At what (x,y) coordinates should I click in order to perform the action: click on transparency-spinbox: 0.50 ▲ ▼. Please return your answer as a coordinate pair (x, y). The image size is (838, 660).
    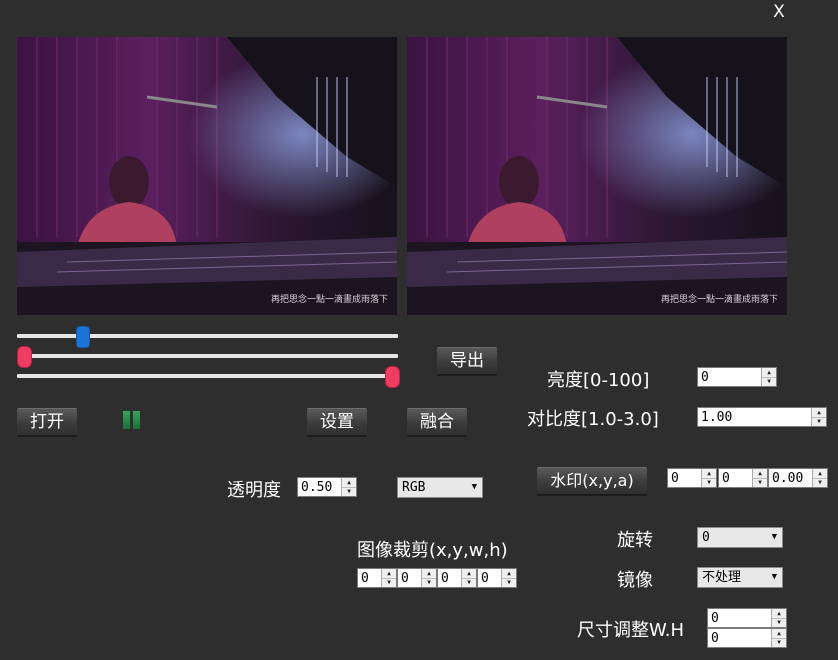
    Looking at the image, I should click on (327, 487).